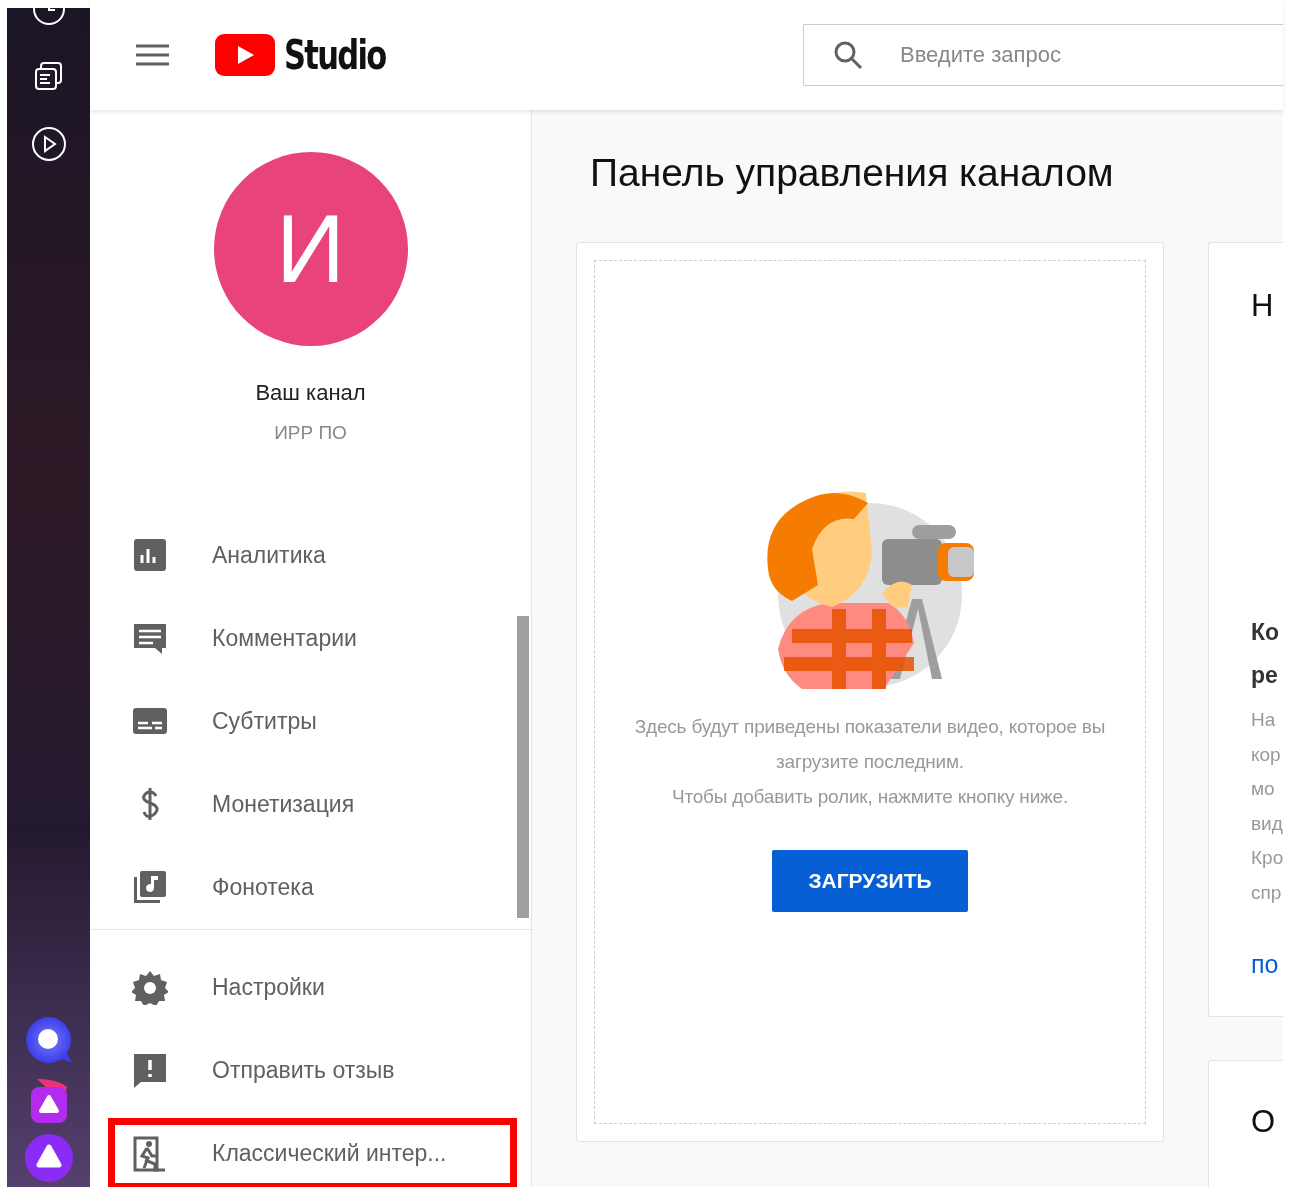 This screenshot has width=1301, height=1187. What do you see at coordinates (48, 144) in the screenshot?
I see `play-icon` at bounding box center [48, 144].